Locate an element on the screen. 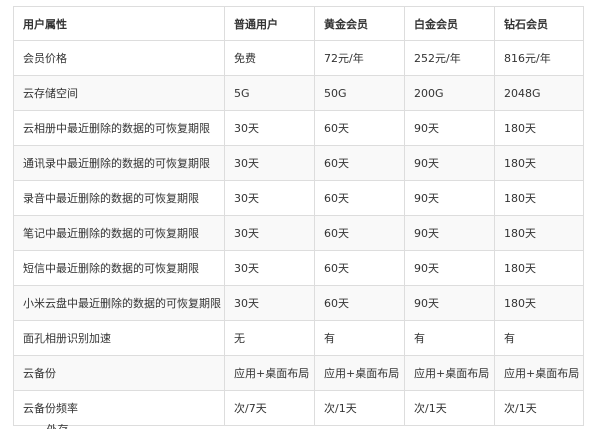  diamond-member-cell: 次/1天 is located at coordinates (539, 408).